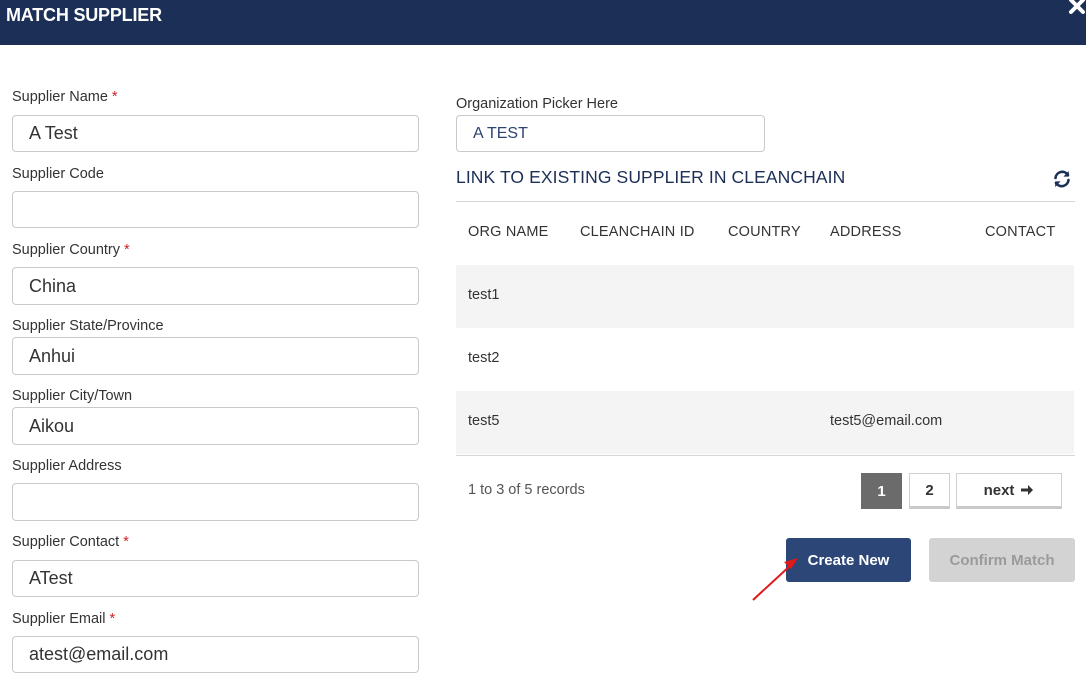 This screenshot has width=1086, height=680. Describe the element at coordinates (215, 426) in the screenshot. I see `supplier-city-select` at that location.